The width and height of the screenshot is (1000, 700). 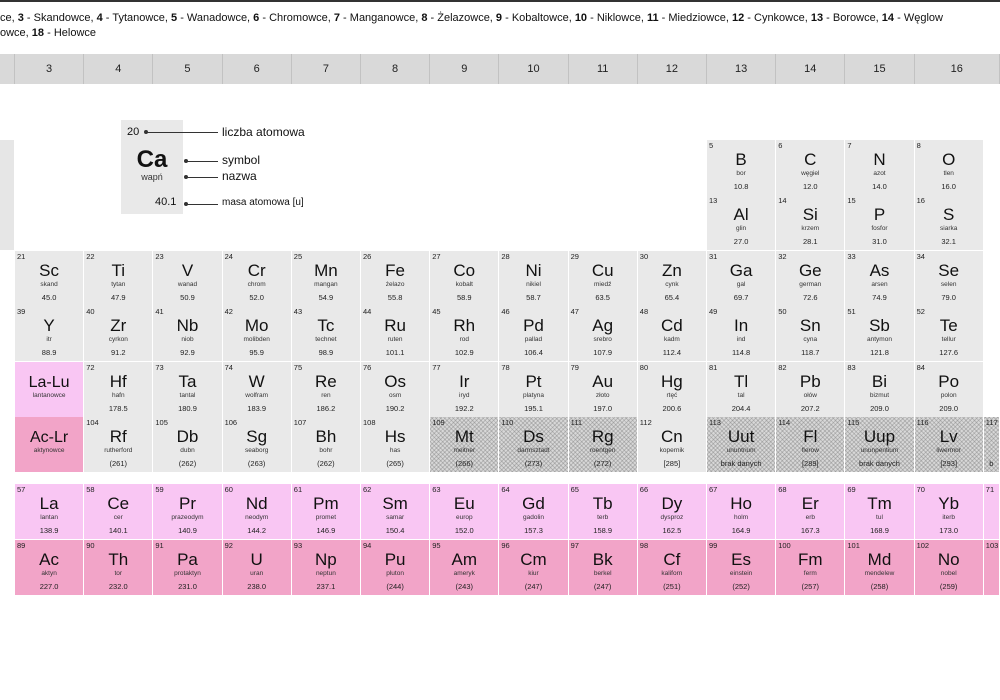 I want to click on element-cell: 39 Yitr 88.9, so click(x=50, y=334).